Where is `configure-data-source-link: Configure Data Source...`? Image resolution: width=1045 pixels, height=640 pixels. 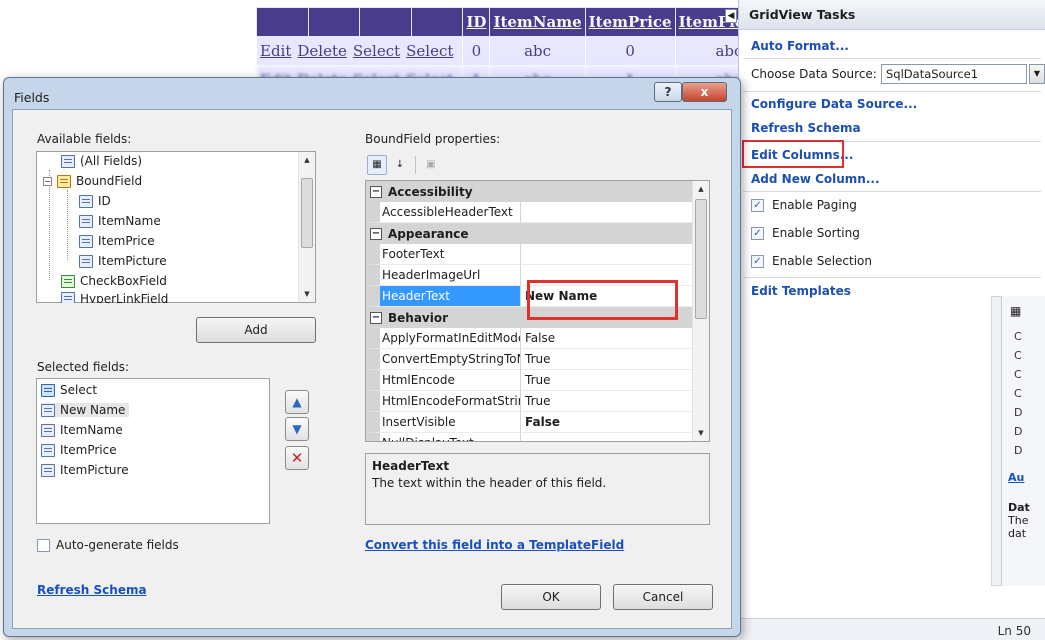 configure-data-source-link: Configure Data Source... is located at coordinates (834, 104).